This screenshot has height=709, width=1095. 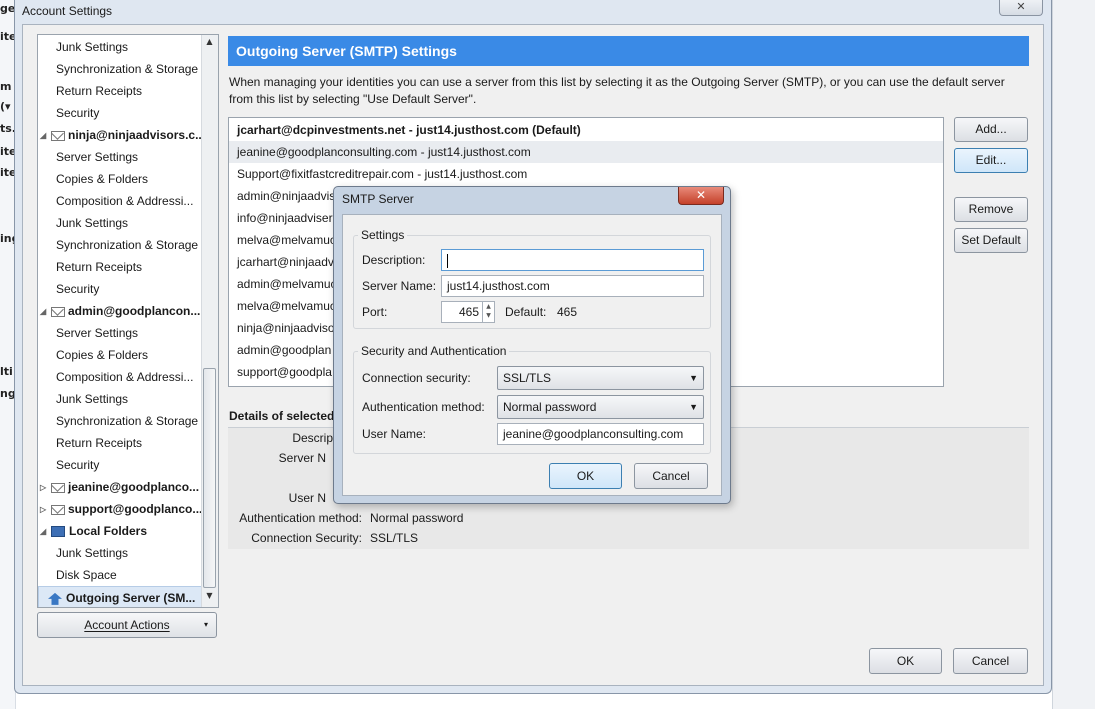 I want to click on background-app-right, so click(x=1073, y=354).